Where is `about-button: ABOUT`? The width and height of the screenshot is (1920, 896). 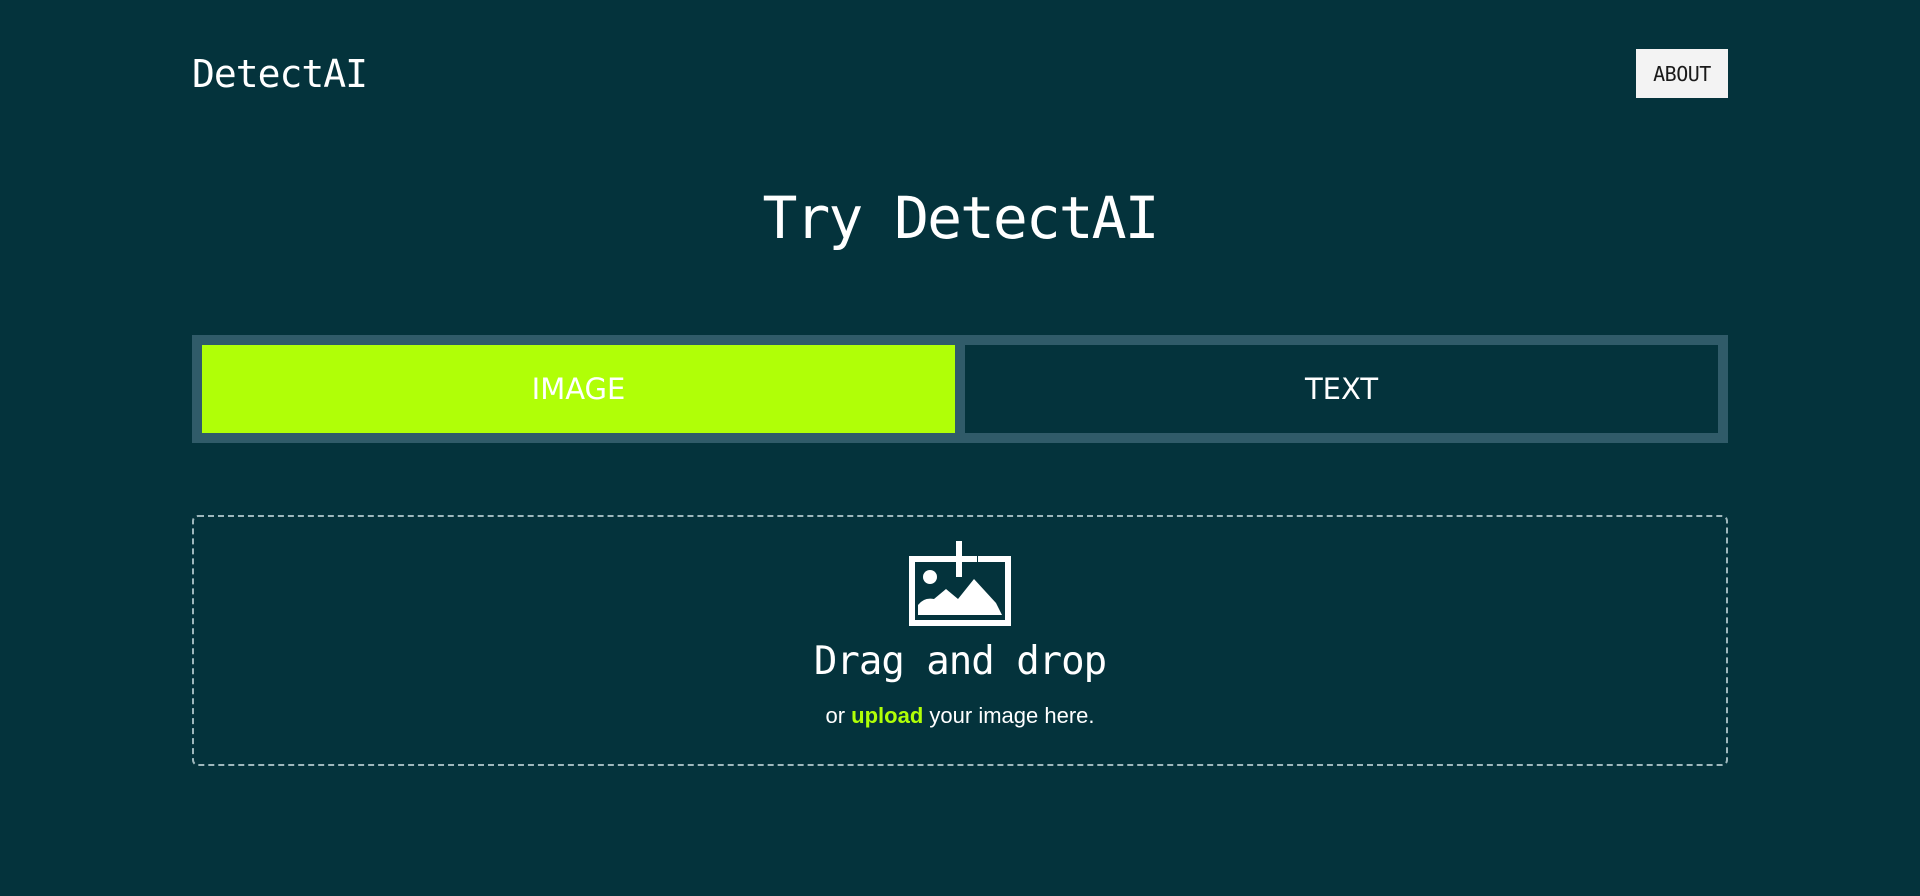 about-button: ABOUT is located at coordinates (1682, 73).